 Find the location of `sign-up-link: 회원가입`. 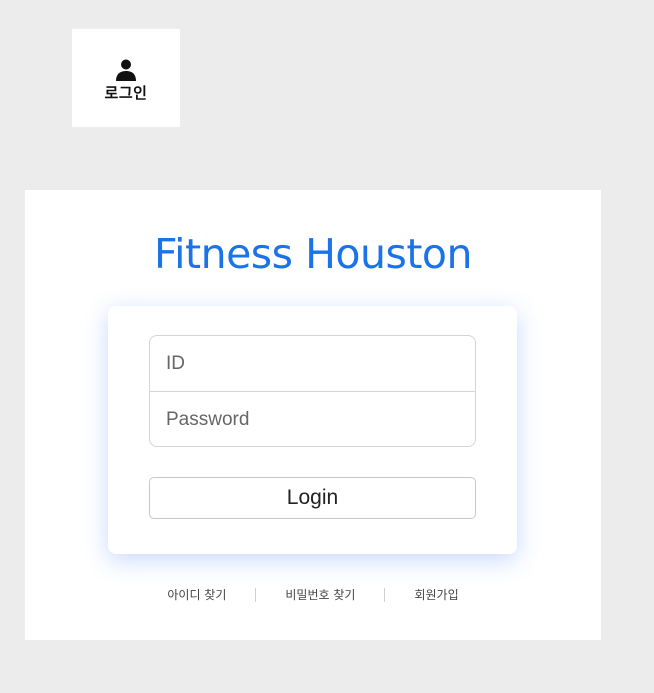

sign-up-link: 회원가입 is located at coordinates (436, 594).